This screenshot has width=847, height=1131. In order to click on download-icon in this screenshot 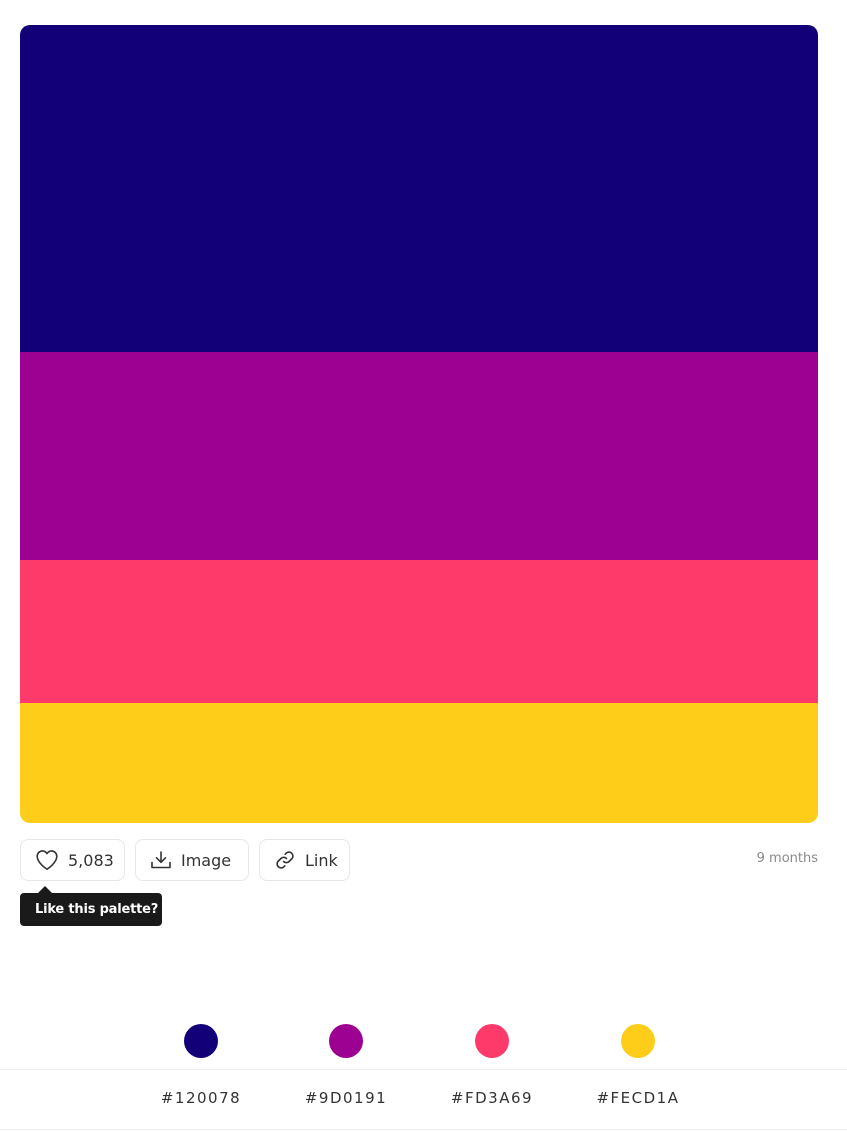, I will do `click(161, 860)`.